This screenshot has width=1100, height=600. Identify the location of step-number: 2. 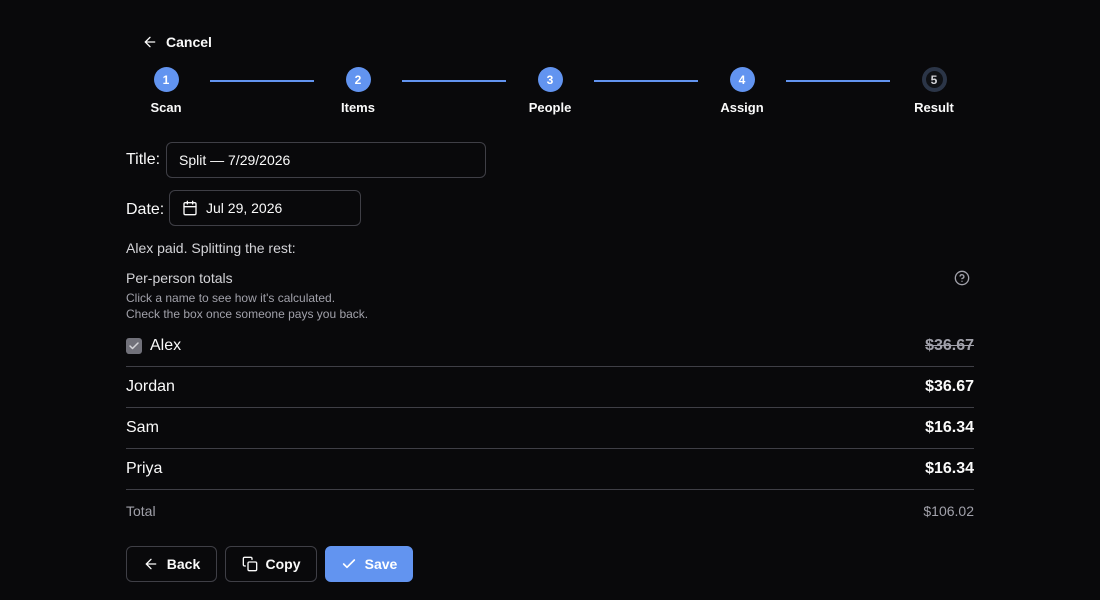
(358, 79).